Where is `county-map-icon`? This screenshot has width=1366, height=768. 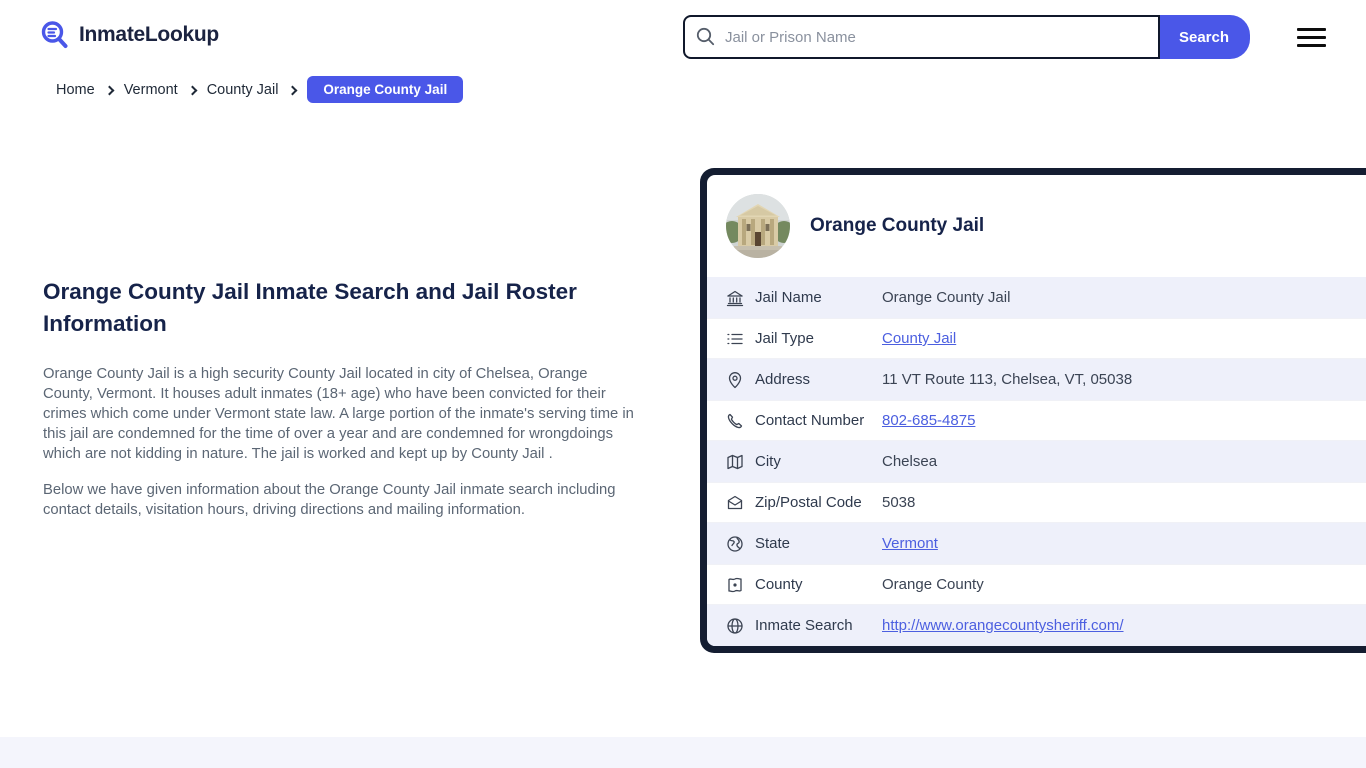
county-map-icon is located at coordinates (735, 585).